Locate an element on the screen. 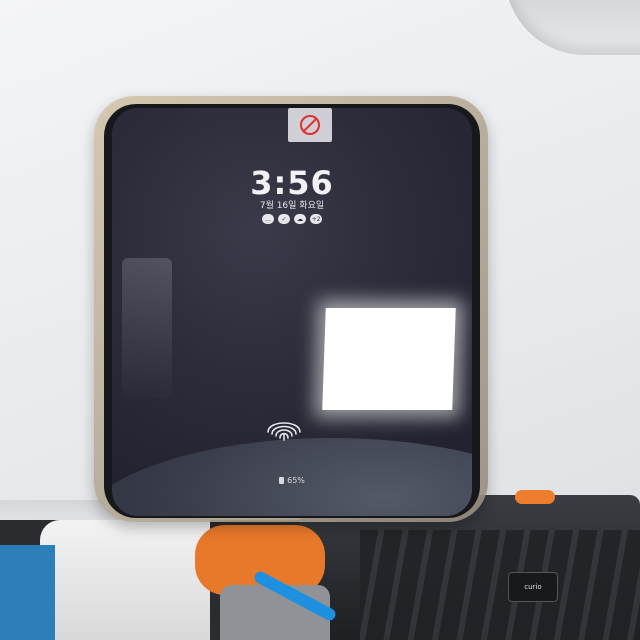 This screenshot has width=640, height=640. battery-status: 65% is located at coordinates (292, 480).